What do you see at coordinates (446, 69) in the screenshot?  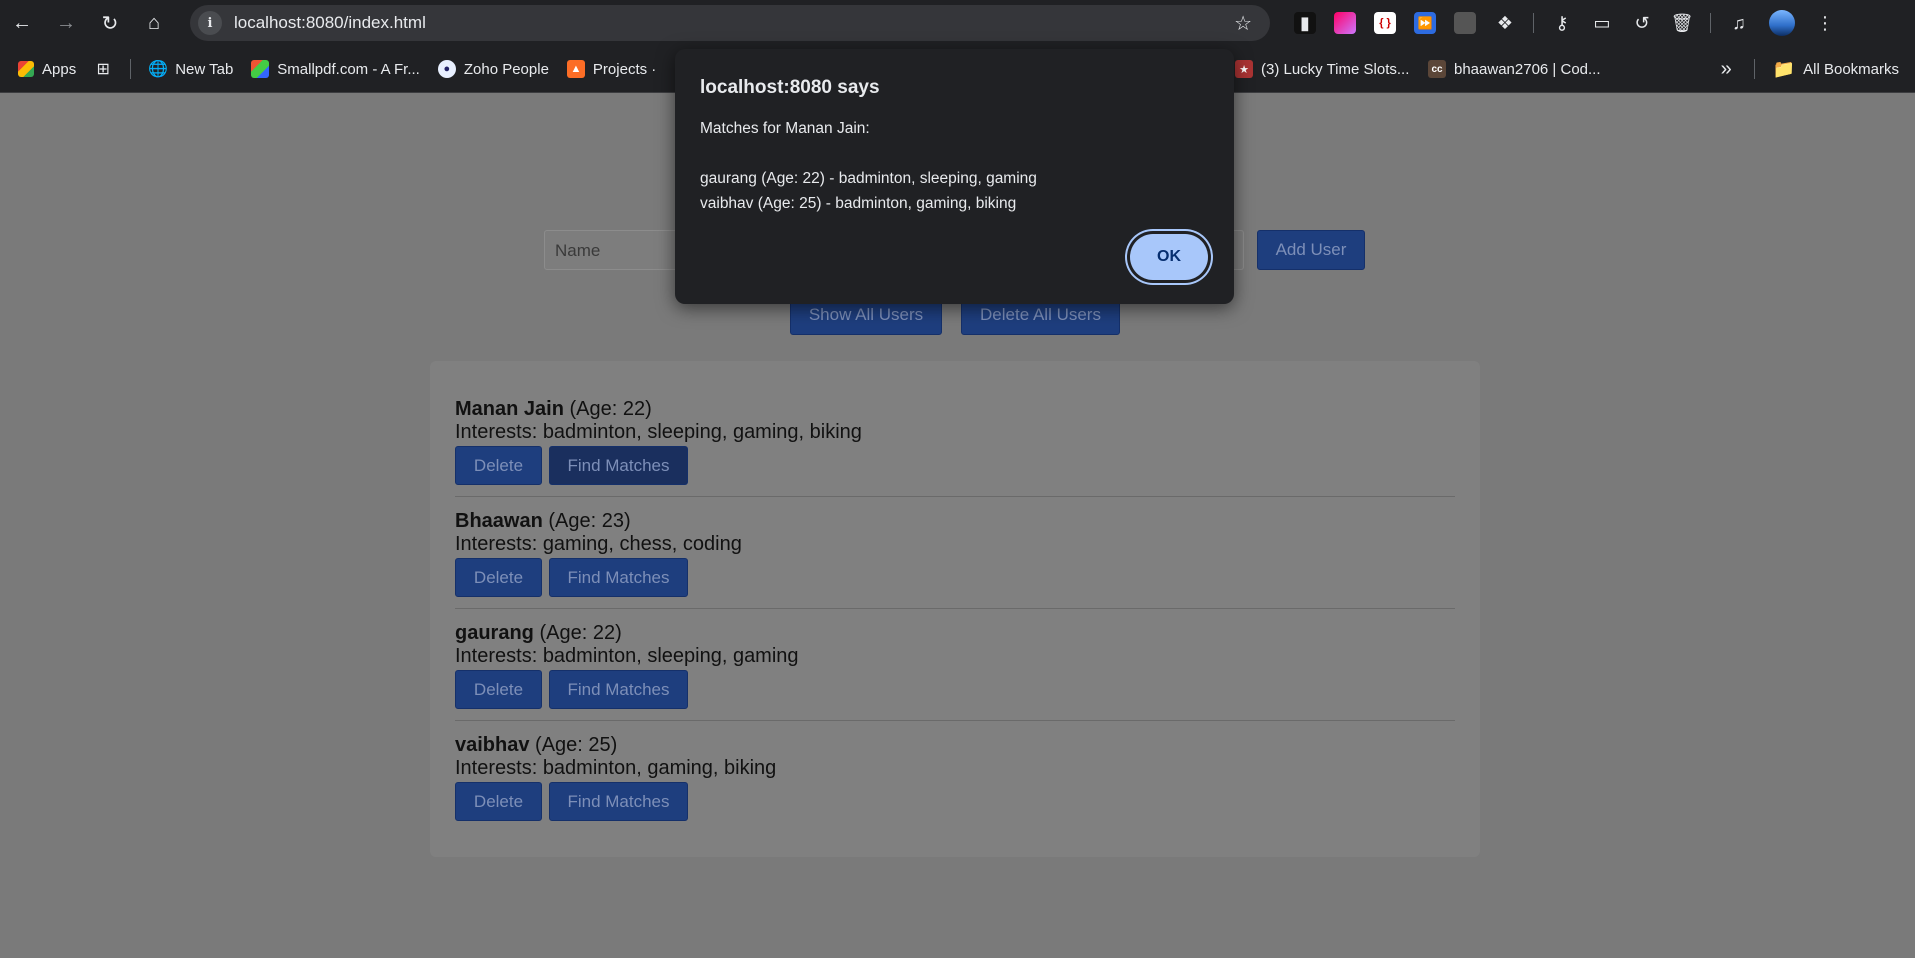 I see `zoho-icon: ●` at bounding box center [446, 69].